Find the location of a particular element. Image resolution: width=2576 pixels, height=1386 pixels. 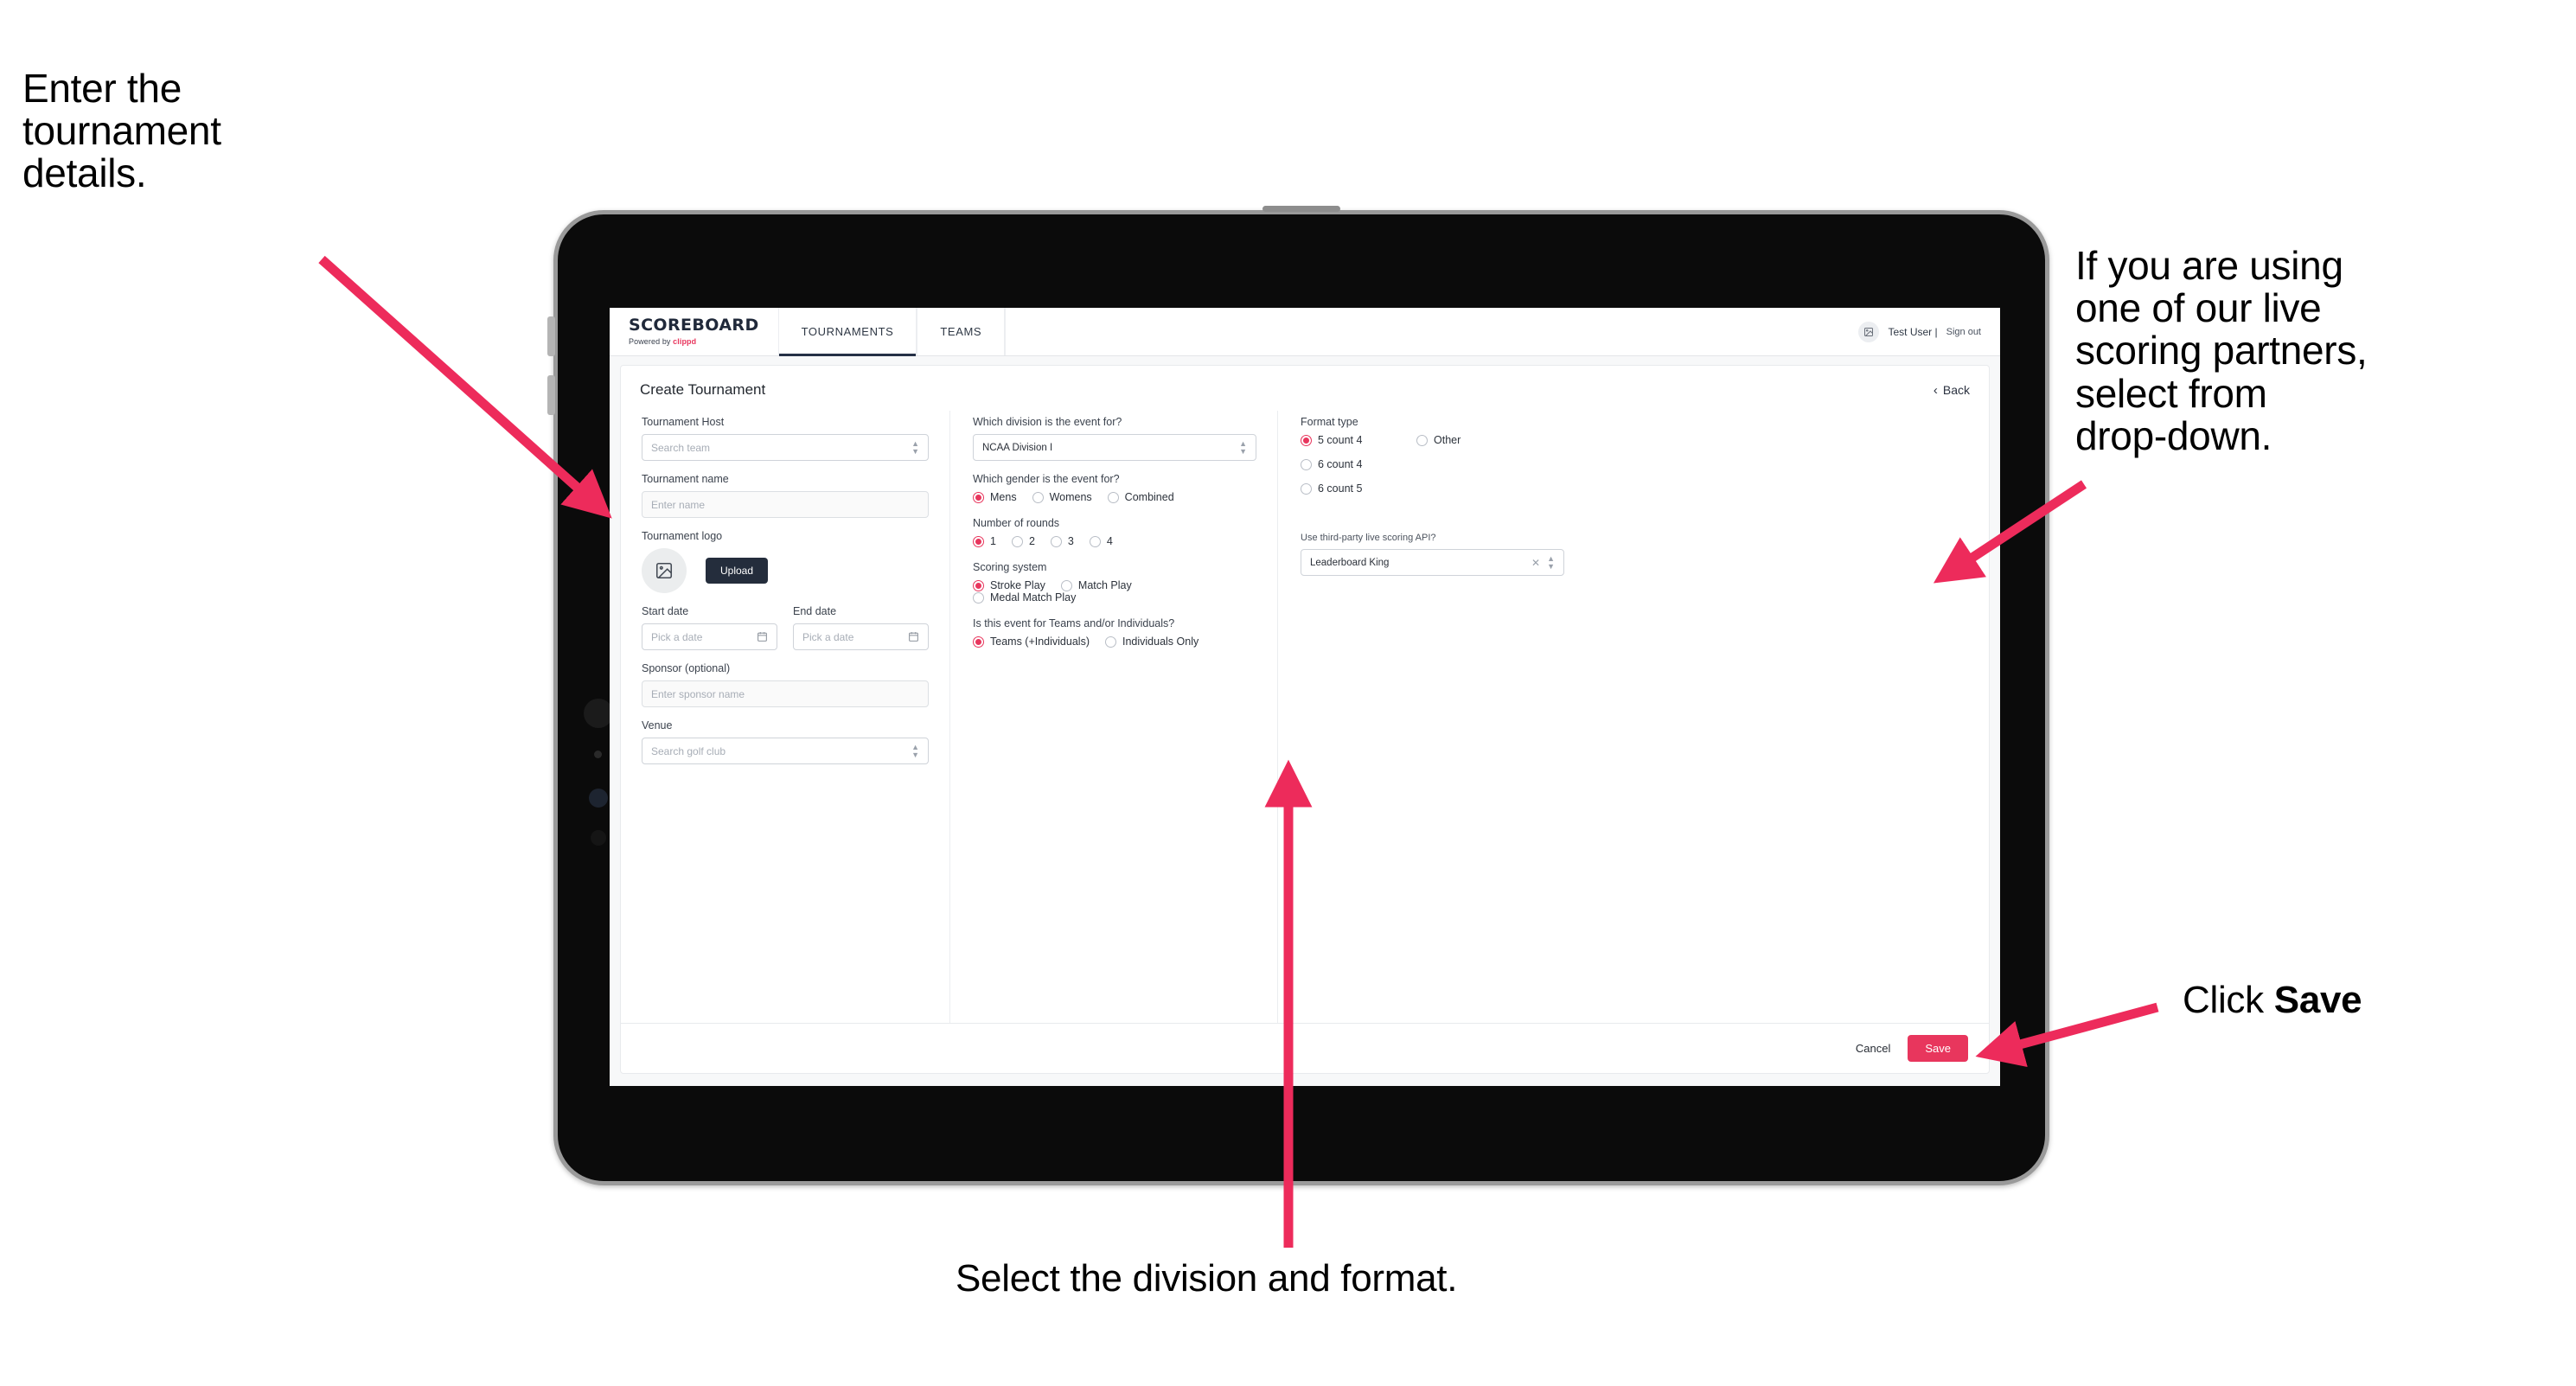

cancel-button: Cancel is located at coordinates (1873, 1048).